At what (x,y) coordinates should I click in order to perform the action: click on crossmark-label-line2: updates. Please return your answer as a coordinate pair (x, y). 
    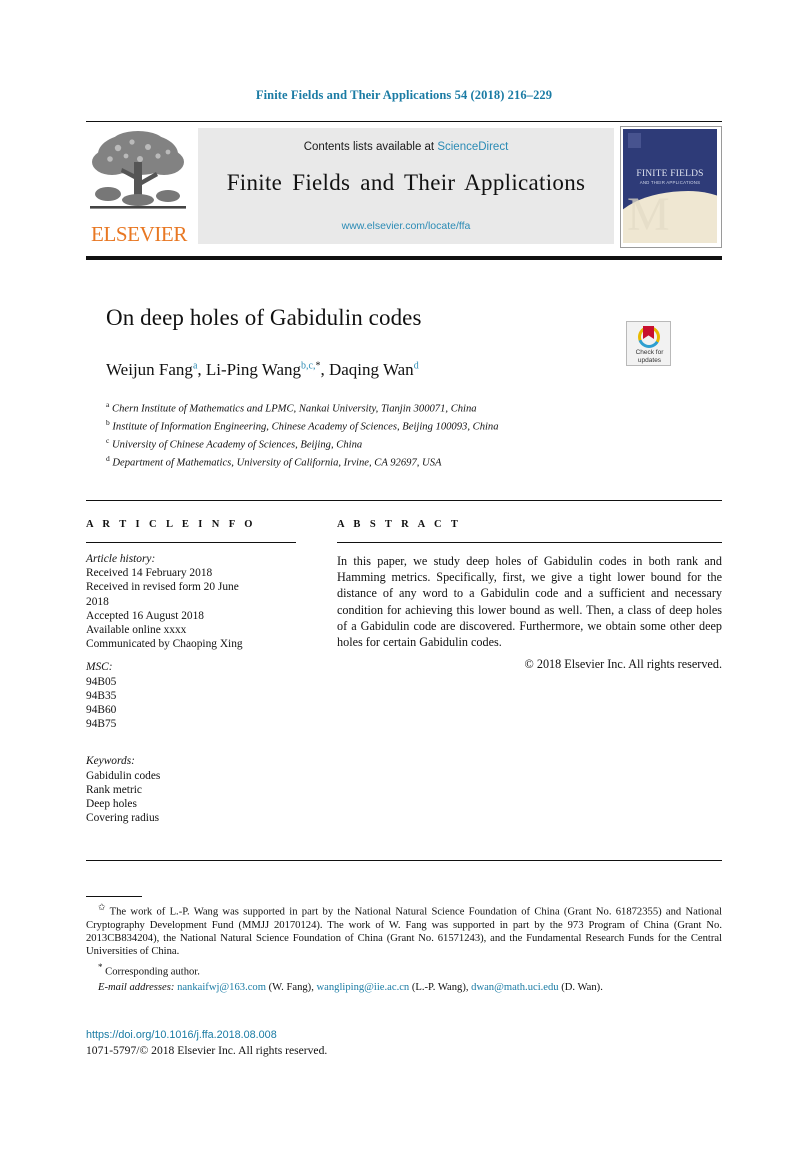
    Looking at the image, I should click on (649, 360).